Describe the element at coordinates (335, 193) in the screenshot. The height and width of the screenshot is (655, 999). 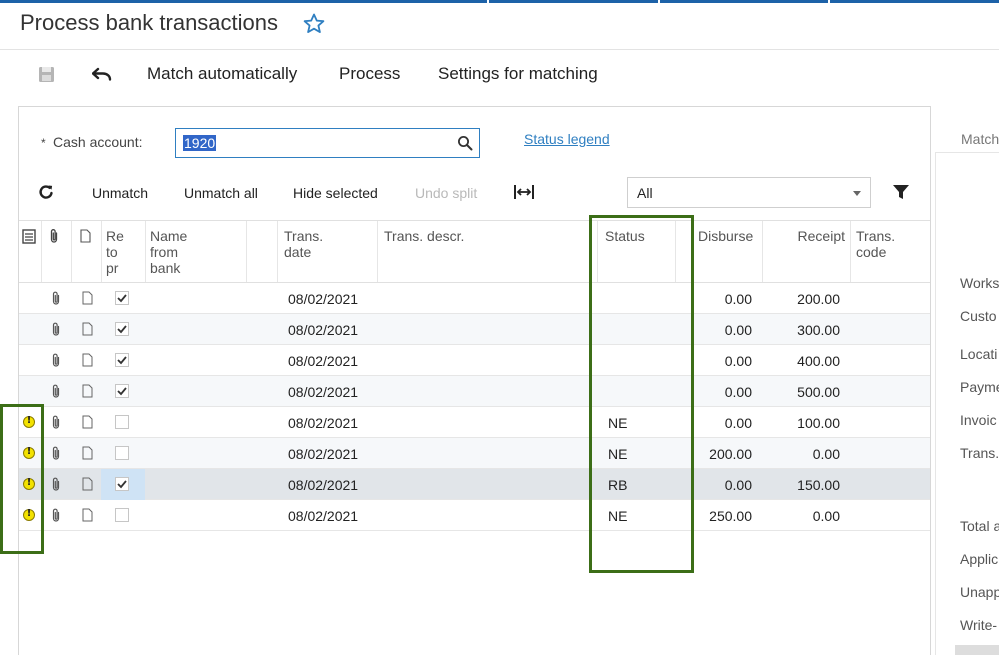
I see `hide-selected-button: Hide selected` at that location.